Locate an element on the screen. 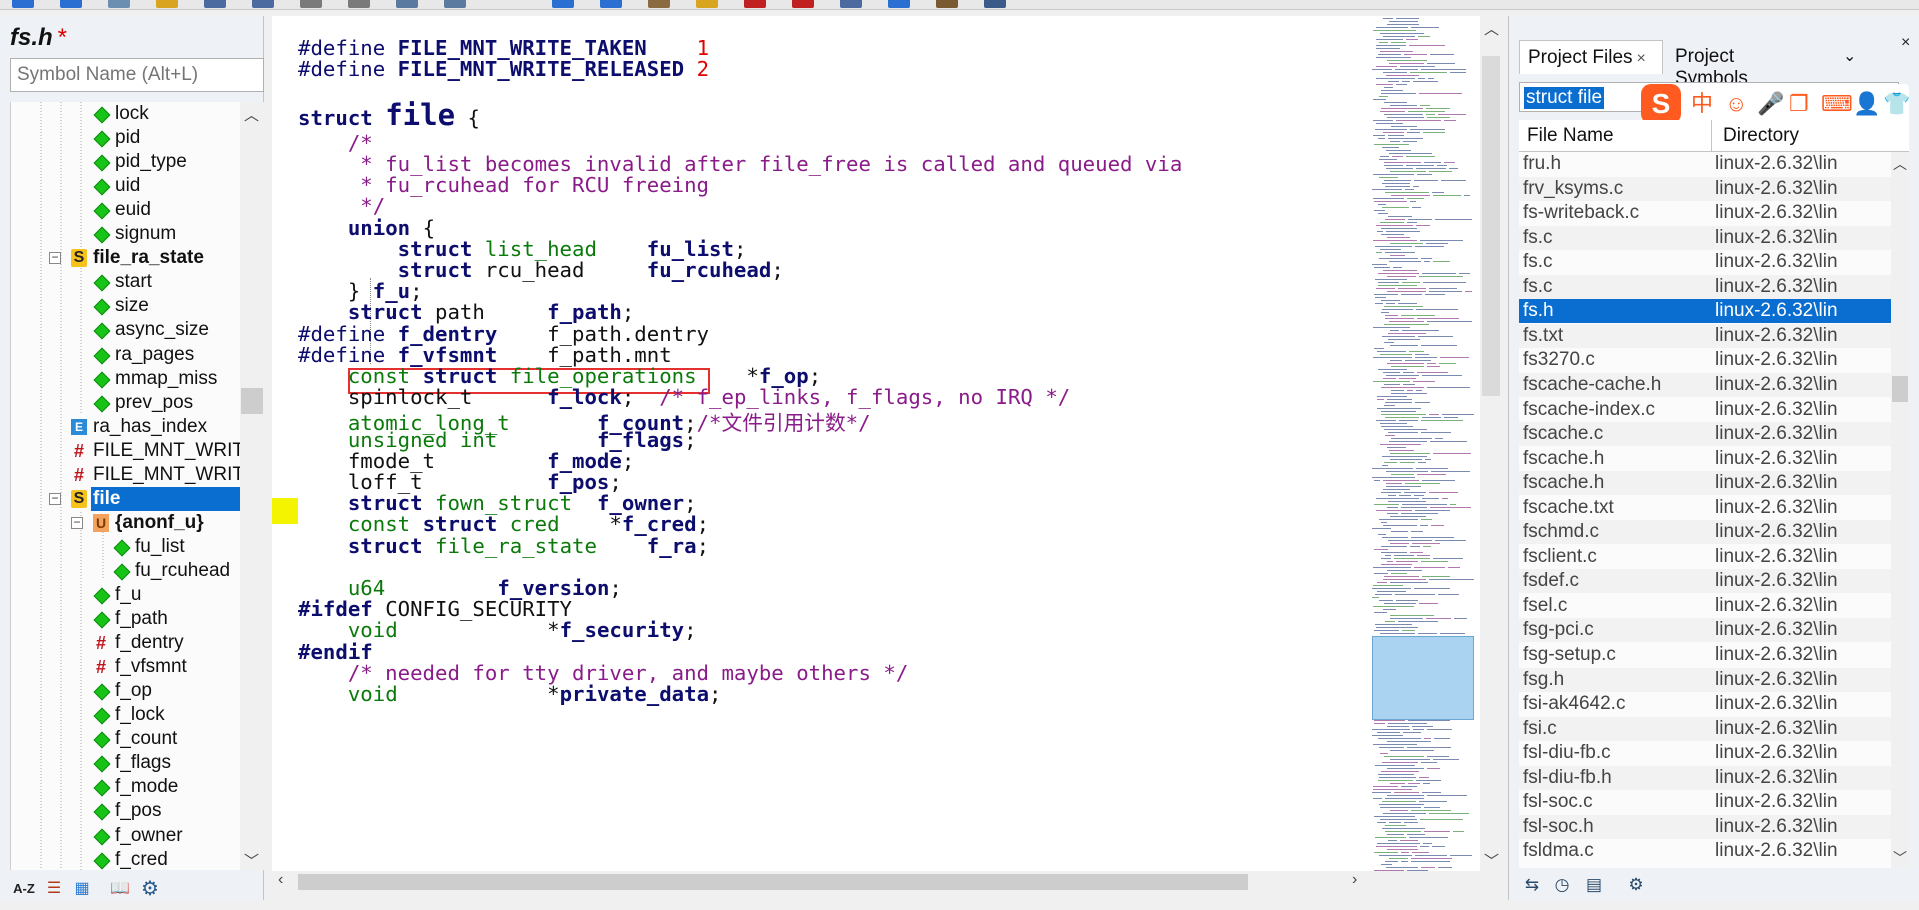 This screenshot has width=1919, height=910. tree-item: fu_rcuhead is located at coordinates (125, 571).